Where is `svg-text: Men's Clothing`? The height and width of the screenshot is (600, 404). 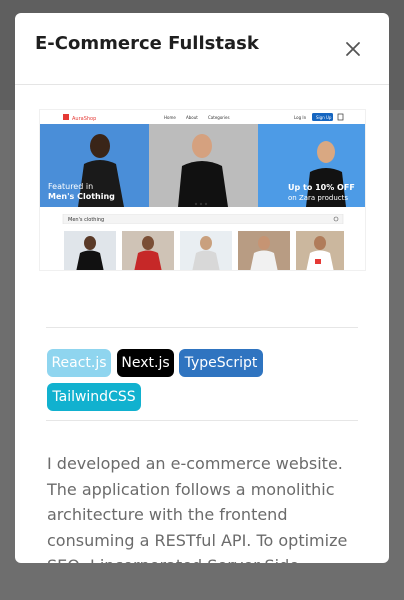 svg-text: Men's Clothing is located at coordinates (81, 196).